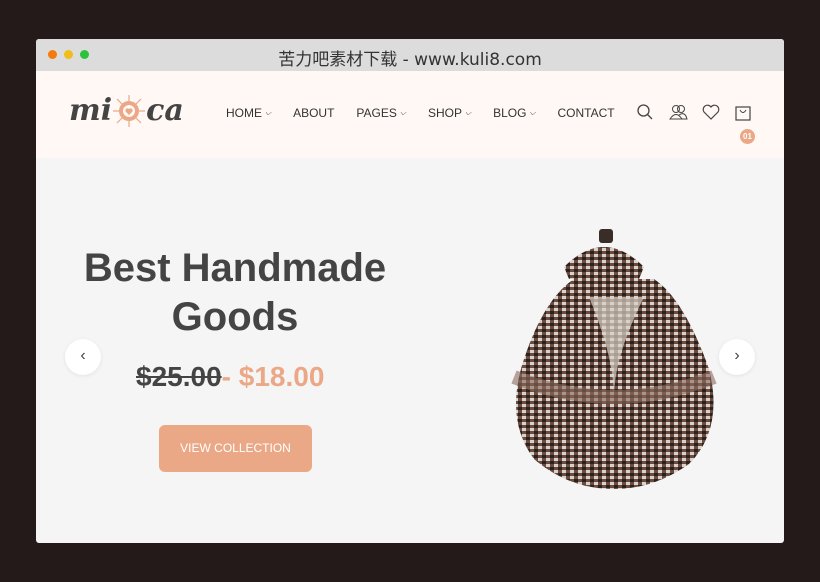 This screenshot has width=820, height=582. What do you see at coordinates (248, 113) in the screenshot?
I see `nav-home: HOME ⌵` at bounding box center [248, 113].